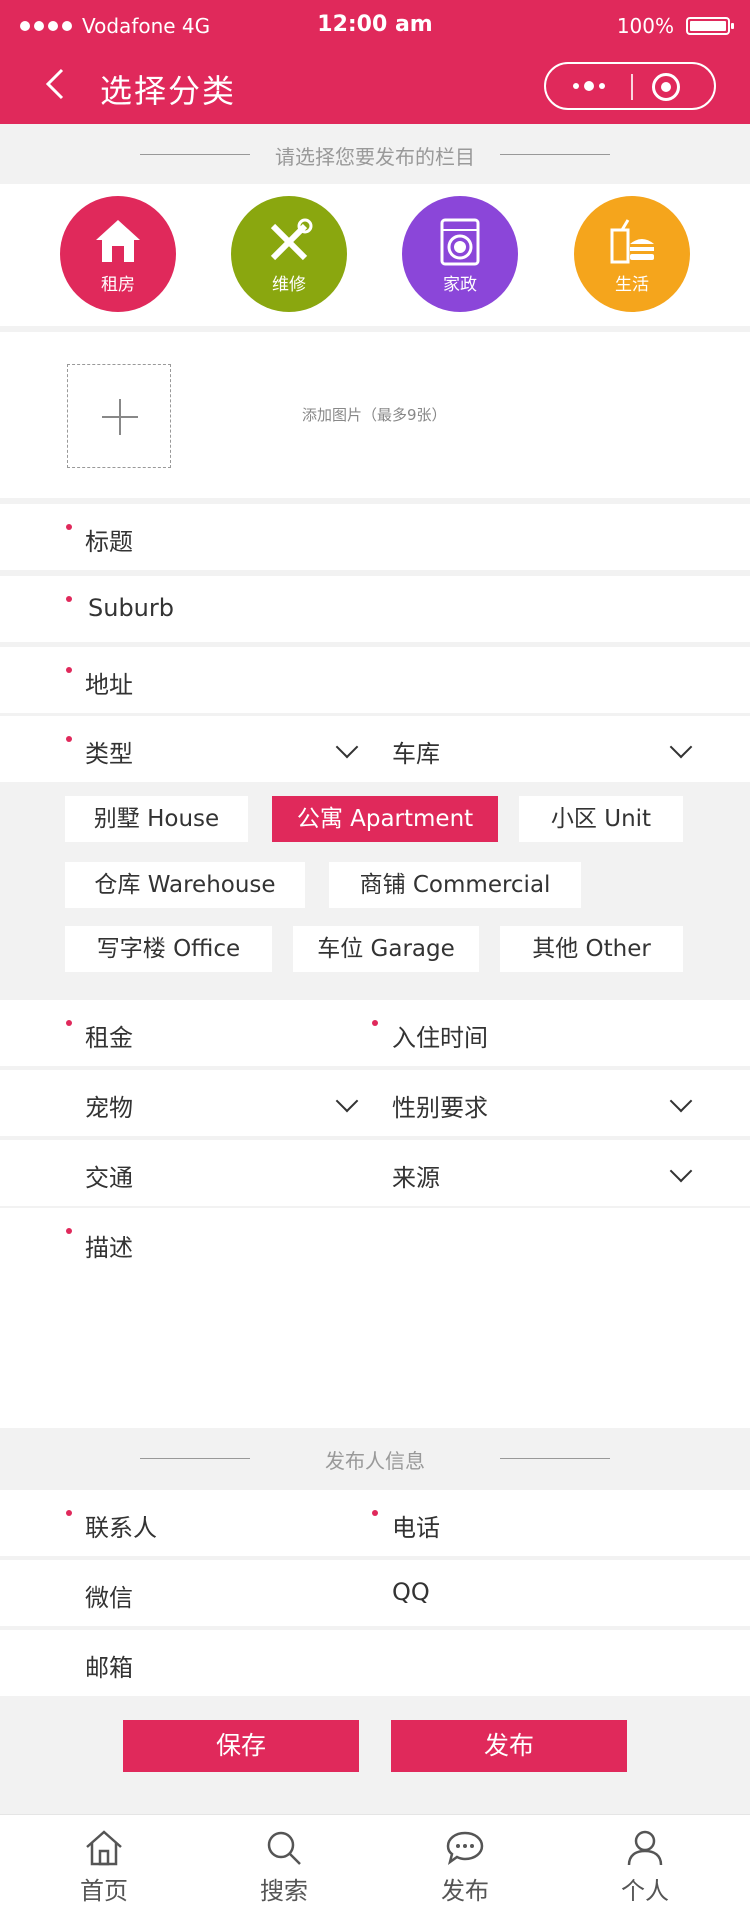 The height and width of the screenshot is (1927, 750). What do you see at coordinates (666, 87) in the screenshot?
I see `close-target-icon` at bounding box center [666, 87].